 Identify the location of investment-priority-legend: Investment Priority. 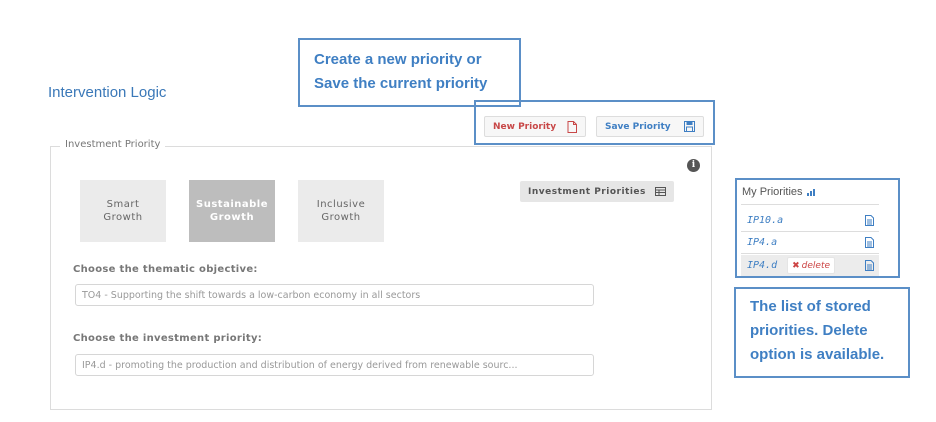
(113, 144).